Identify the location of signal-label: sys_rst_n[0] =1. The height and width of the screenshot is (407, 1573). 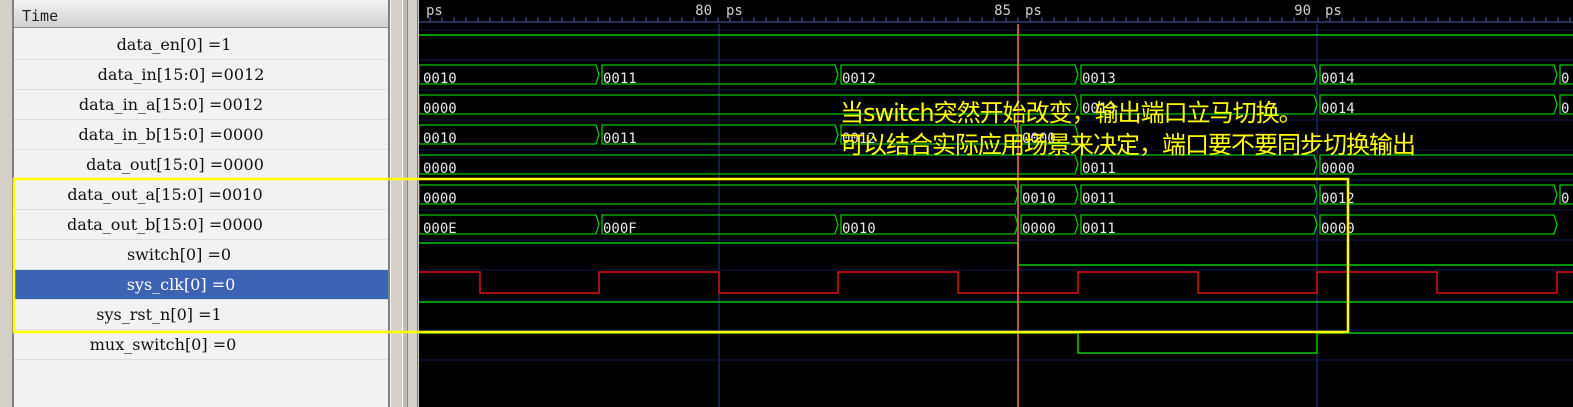
(159, 314).